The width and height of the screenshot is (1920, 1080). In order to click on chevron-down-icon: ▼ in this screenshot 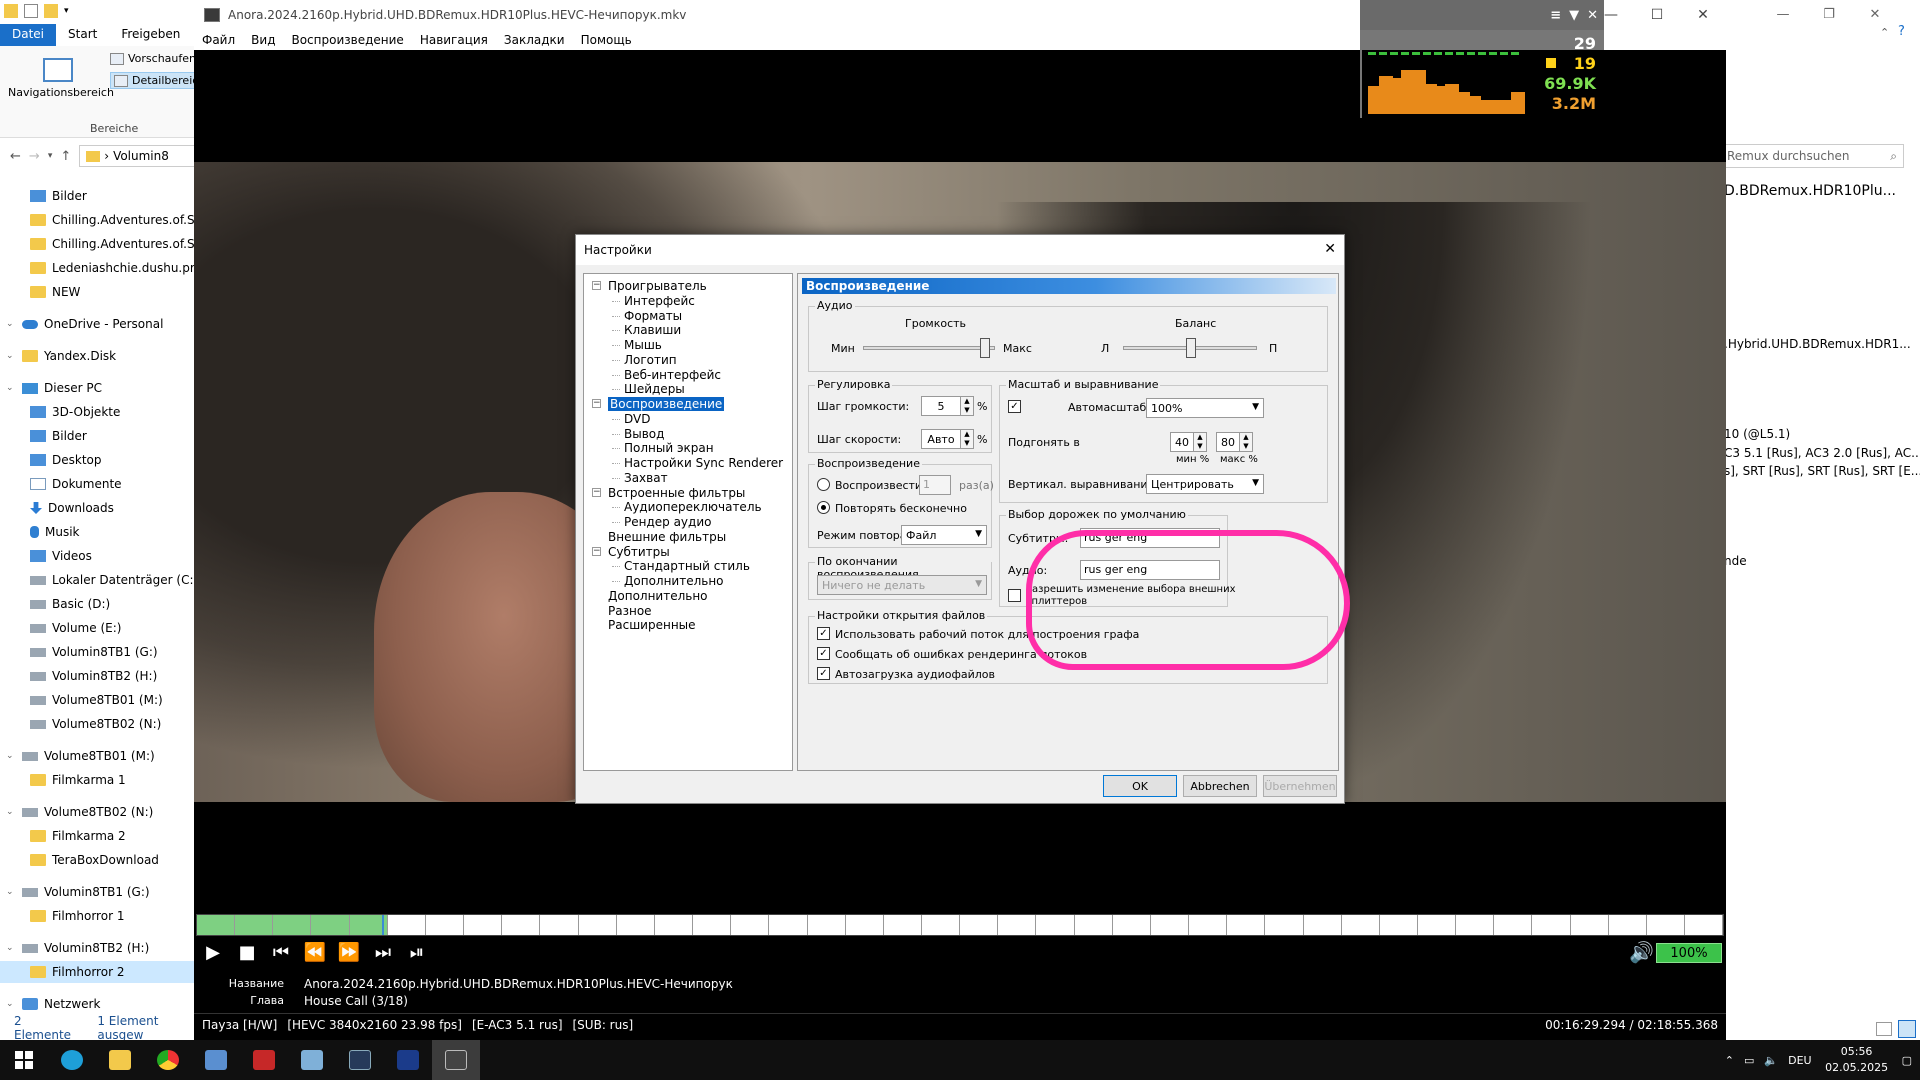, I will do `click(1574, 15)`.